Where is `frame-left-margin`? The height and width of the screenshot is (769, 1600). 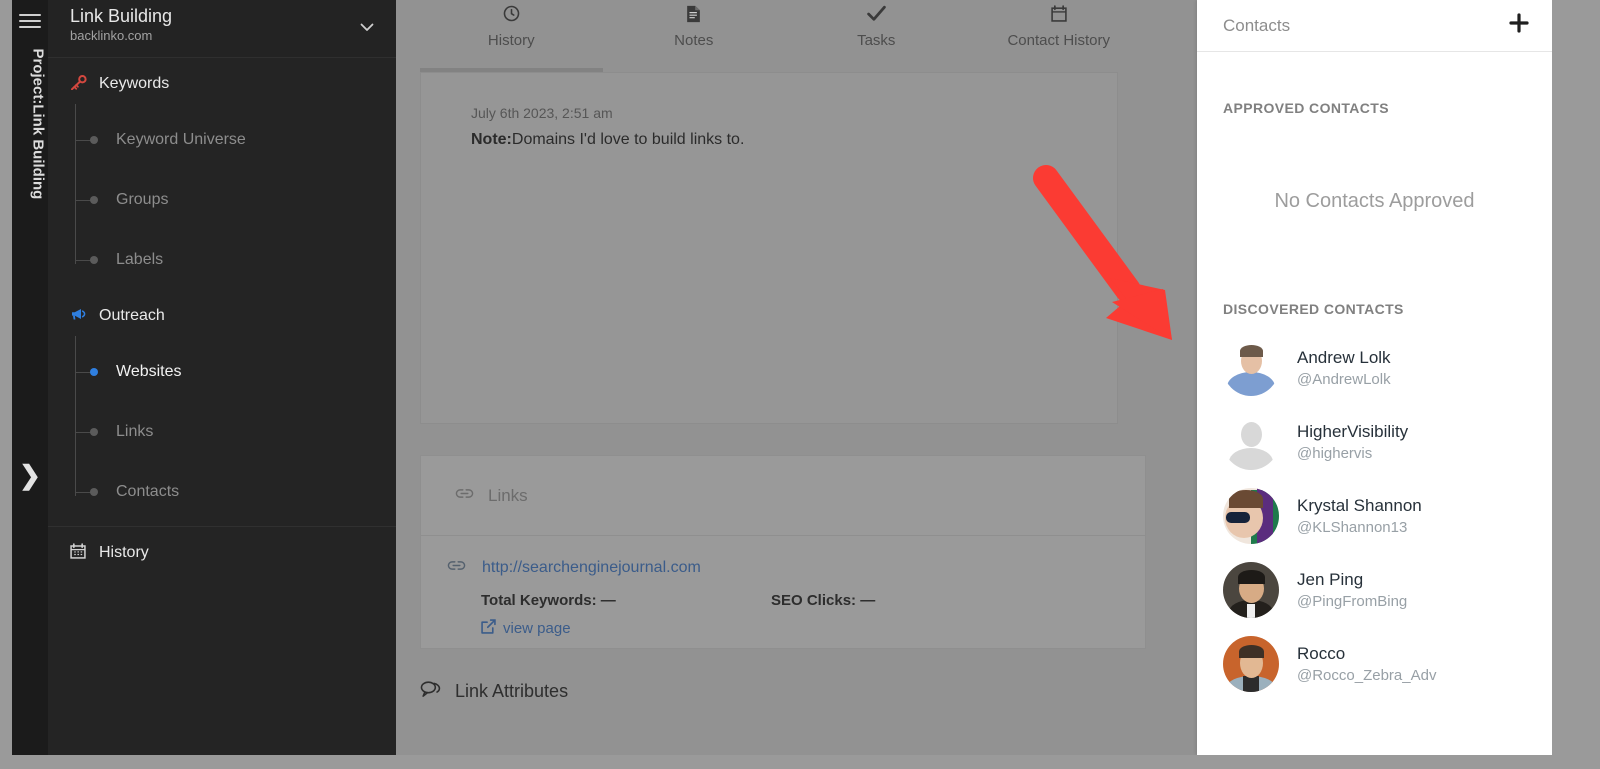 frame-left-margin is located at coordinates (6, 384).